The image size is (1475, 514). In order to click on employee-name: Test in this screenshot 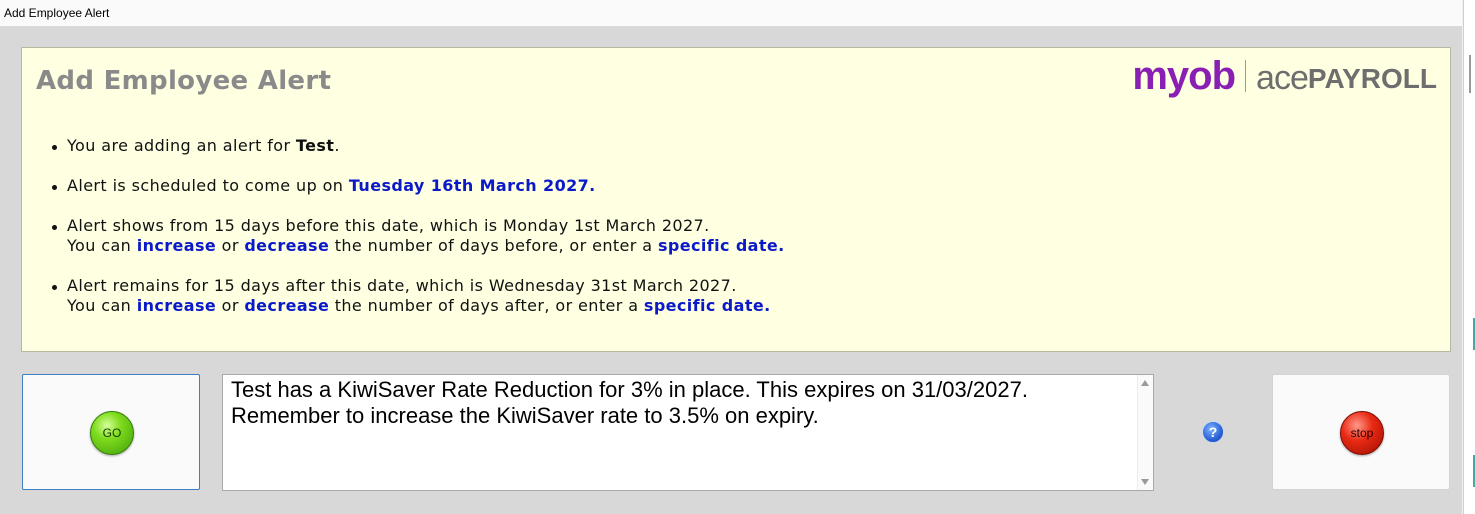, I will do `click(315, 145)`.